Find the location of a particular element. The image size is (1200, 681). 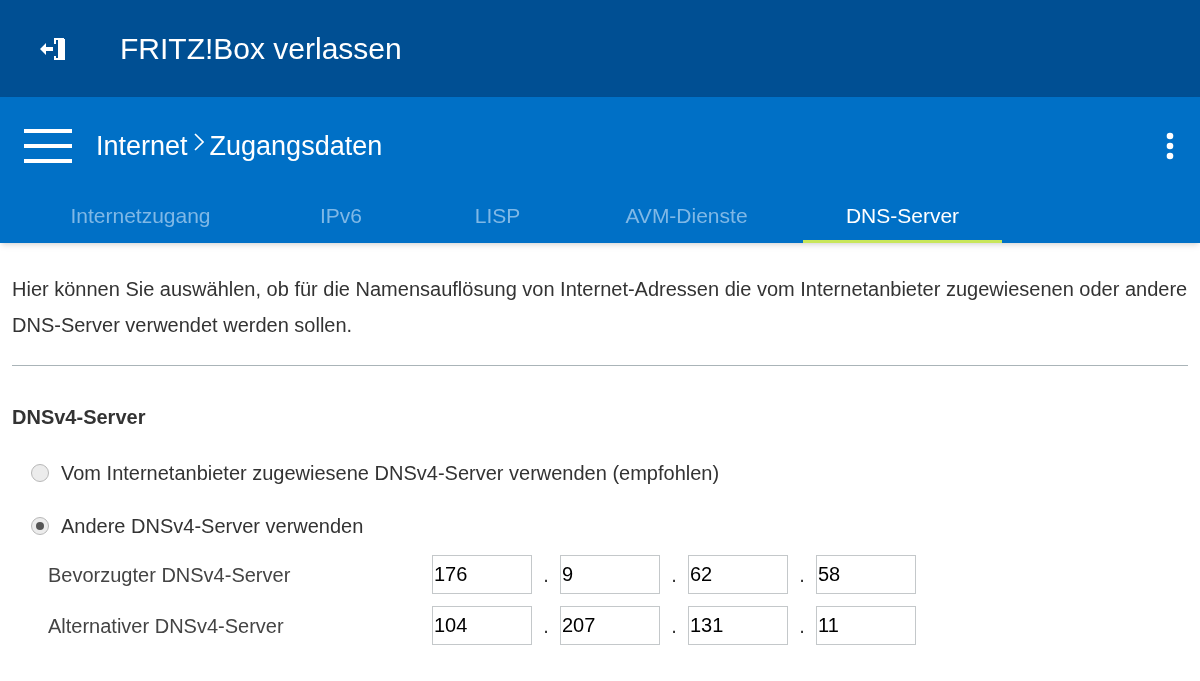

ip-octet-field: 176 is located at coordinates (482, 574).